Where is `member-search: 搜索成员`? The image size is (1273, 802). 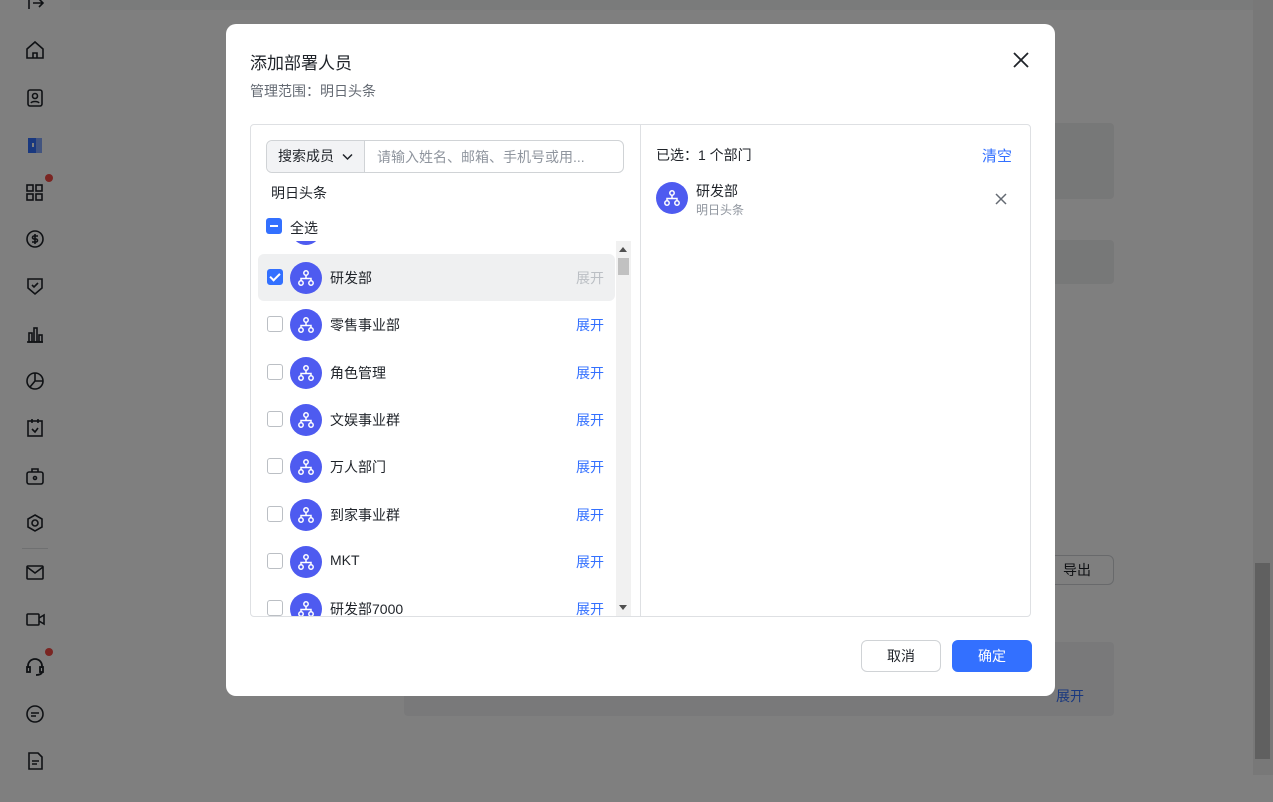 member-search: 搜索成员 is located at coordinates (445, 156).